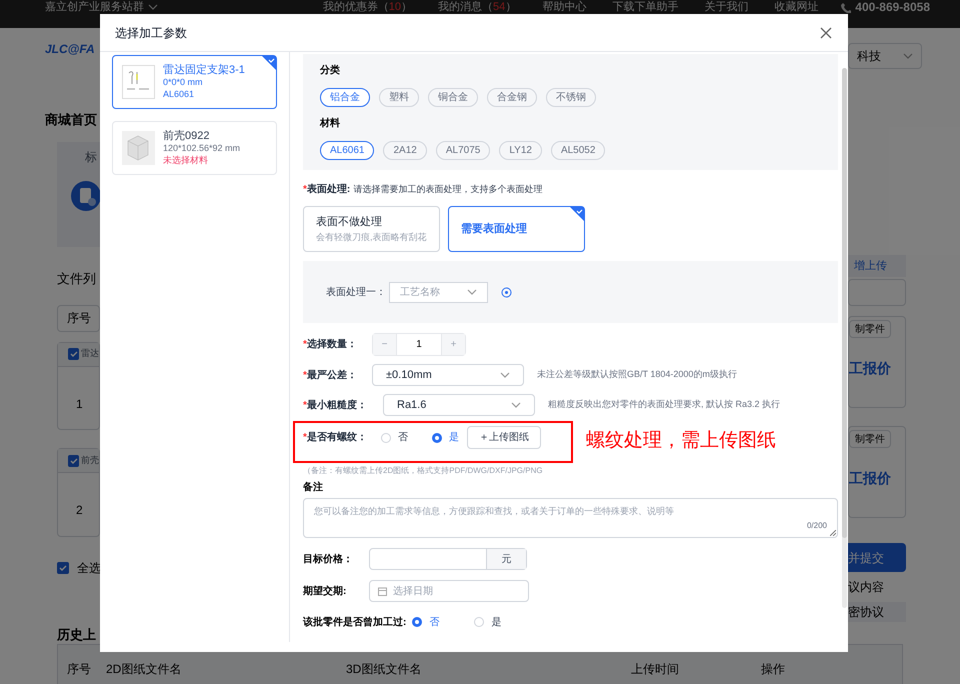  What do you see at coordinates (345, 97) in the screenshot?
I see `option-chip: 铝合金` at bounding box center [345, 97].